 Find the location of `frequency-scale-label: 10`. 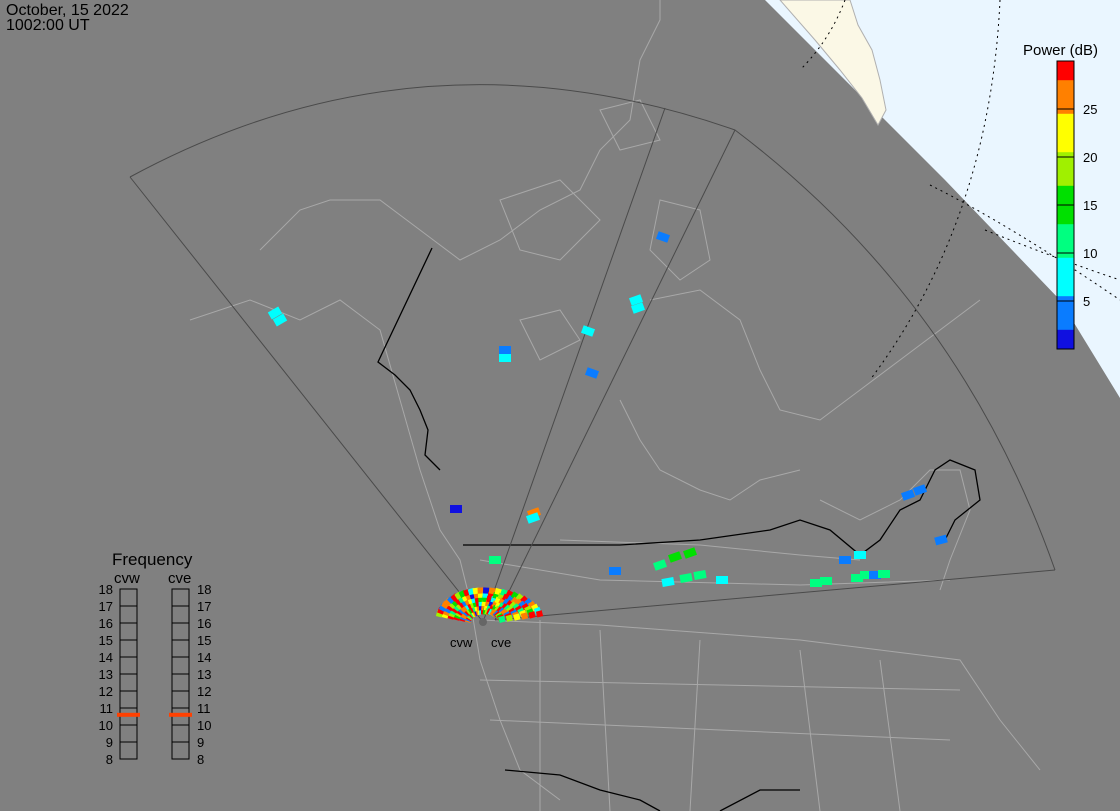

frequency-scale-label: 10 is located at coordinates (106, 725).